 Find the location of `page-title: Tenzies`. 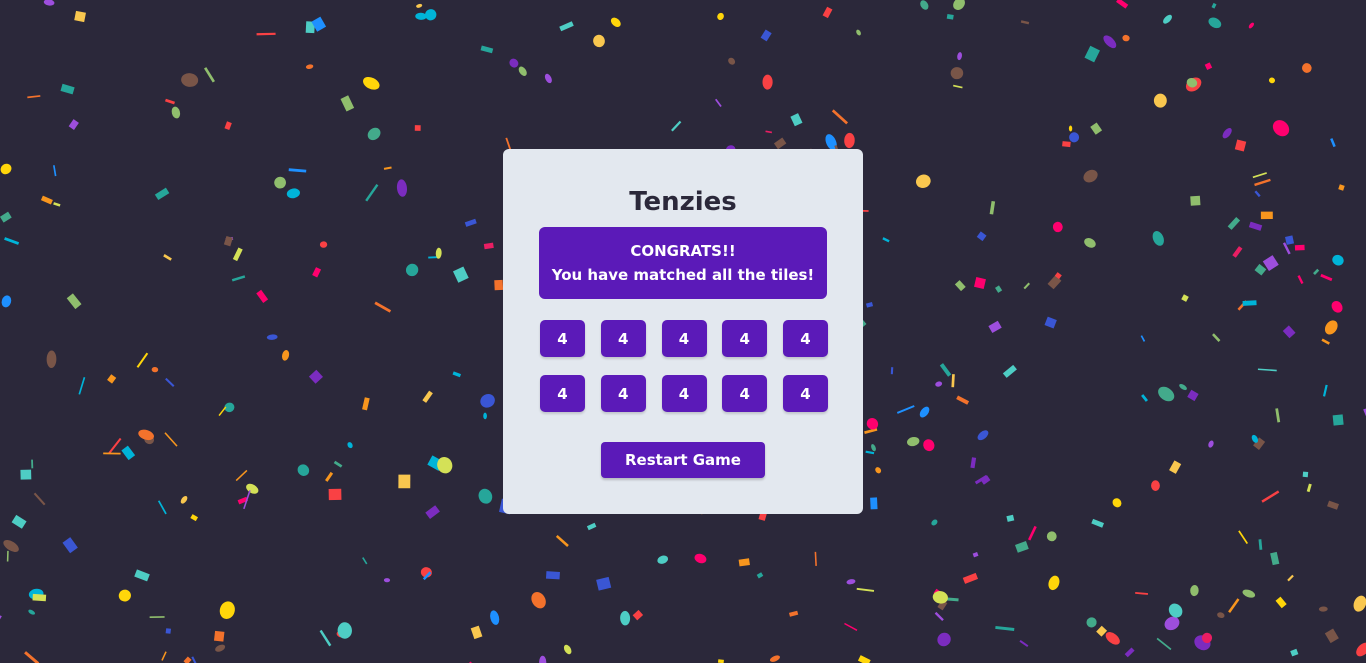

page-title: Tenzies is located at coordinates (683, 202).